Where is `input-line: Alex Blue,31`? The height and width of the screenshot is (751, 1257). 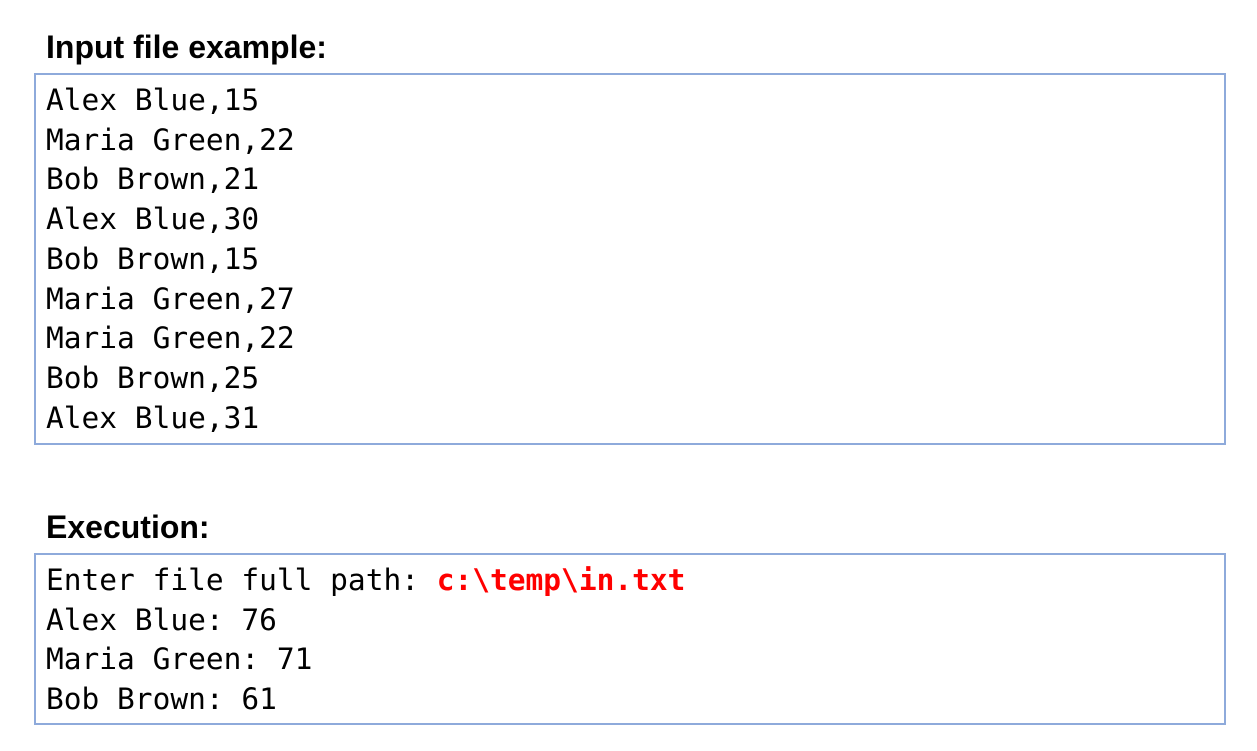
input-line: Alex Blue,31 is located at coordinates (153, 417).